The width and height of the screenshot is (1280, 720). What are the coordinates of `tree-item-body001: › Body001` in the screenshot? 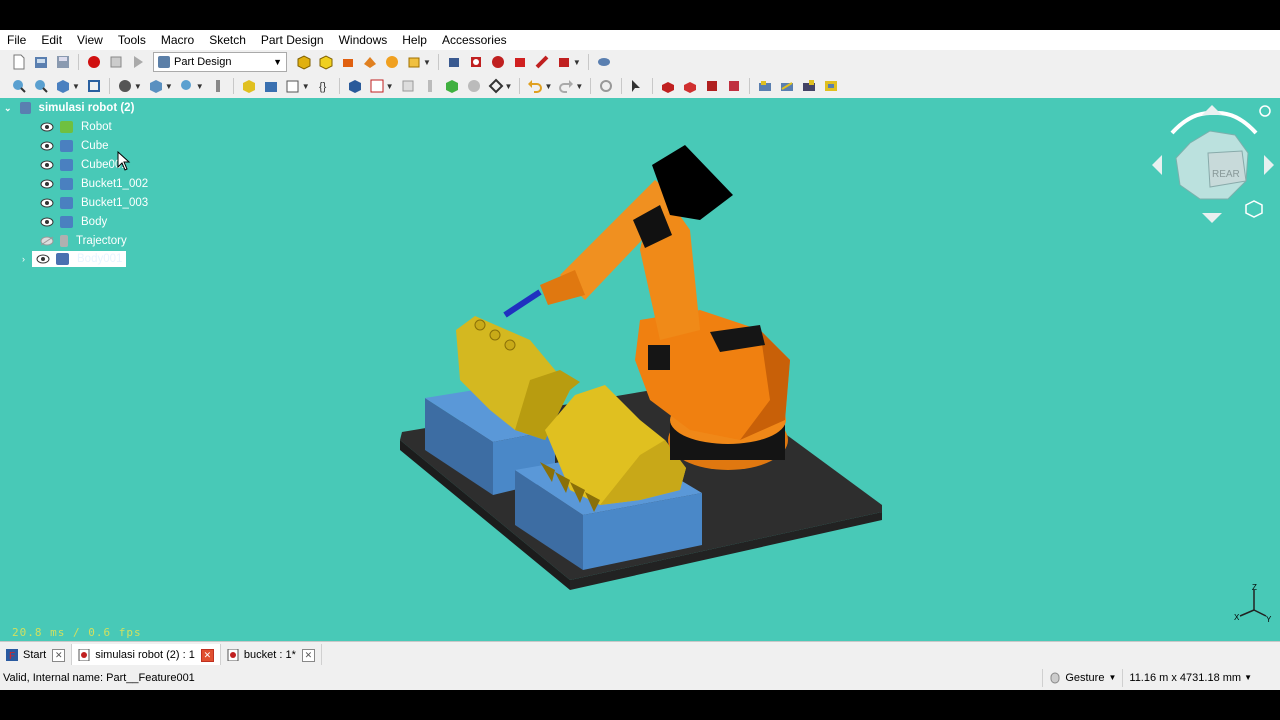 It's located at (74, 259).